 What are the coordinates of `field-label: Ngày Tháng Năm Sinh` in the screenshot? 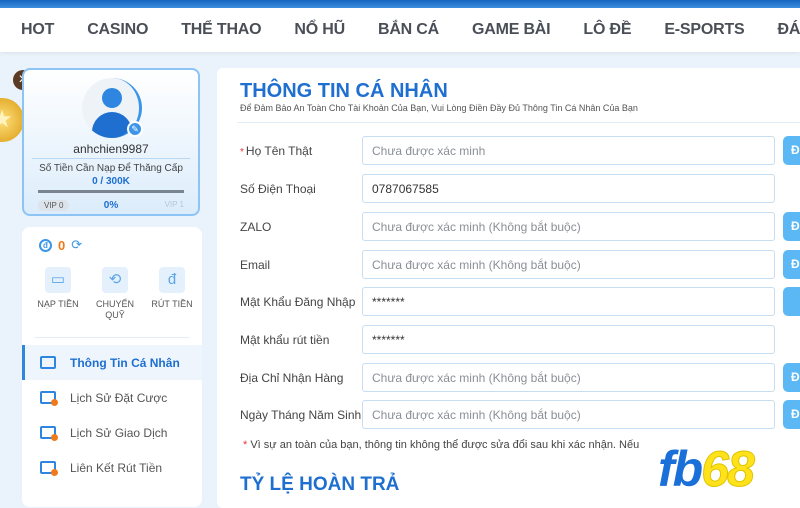 It's located at (300, 415).